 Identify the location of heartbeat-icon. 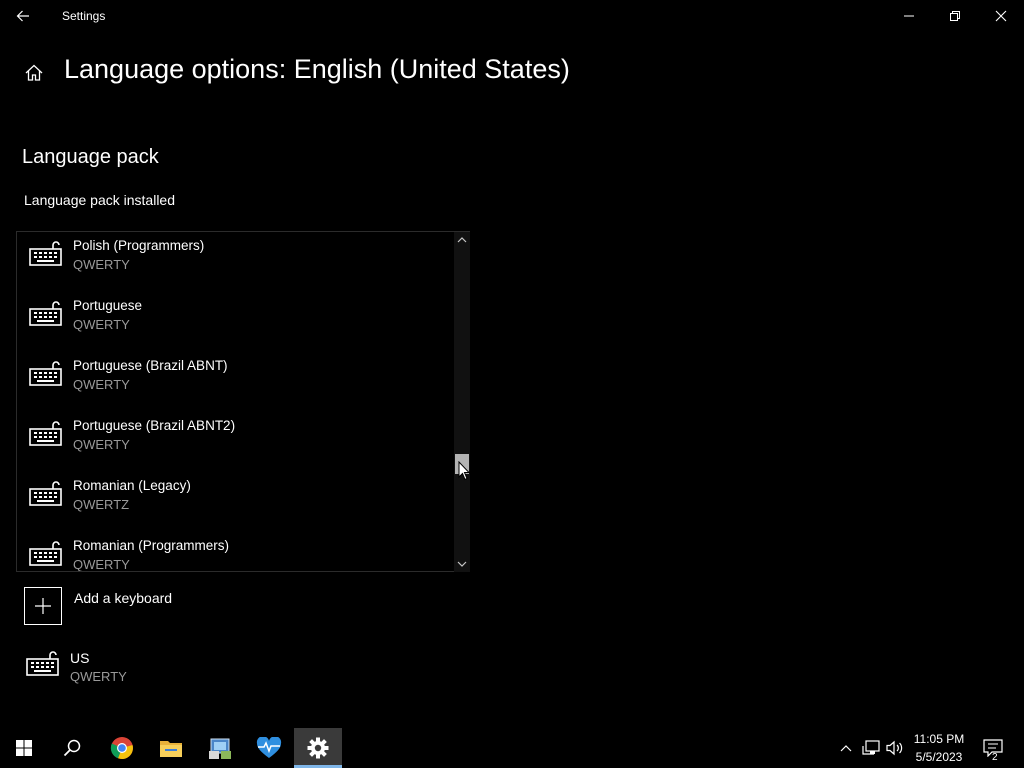
(269, 747).